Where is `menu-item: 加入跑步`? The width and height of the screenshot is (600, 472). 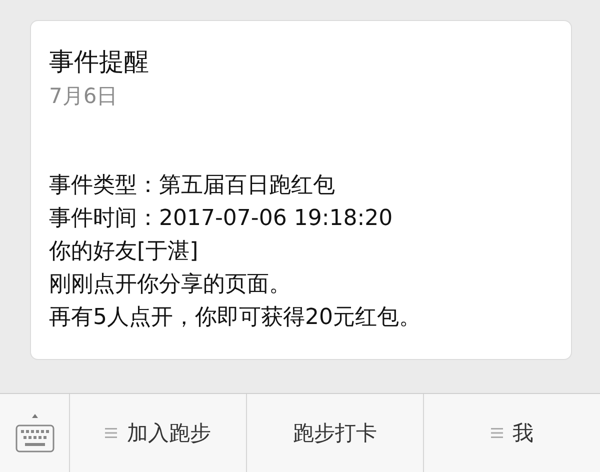
menu-item: 加入跑步 is located at coordinates (158, 433).